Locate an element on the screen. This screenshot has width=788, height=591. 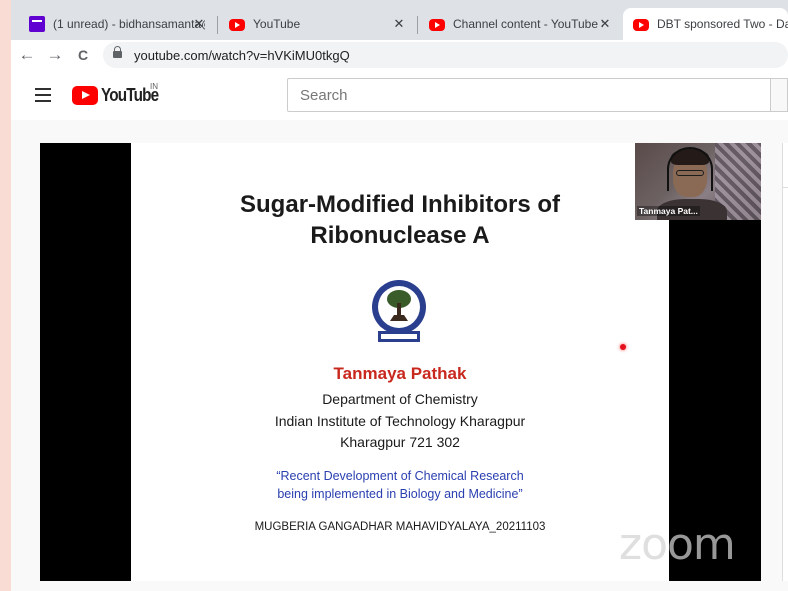
back-arrow-icon: ← is located at coordinates (27, 54).